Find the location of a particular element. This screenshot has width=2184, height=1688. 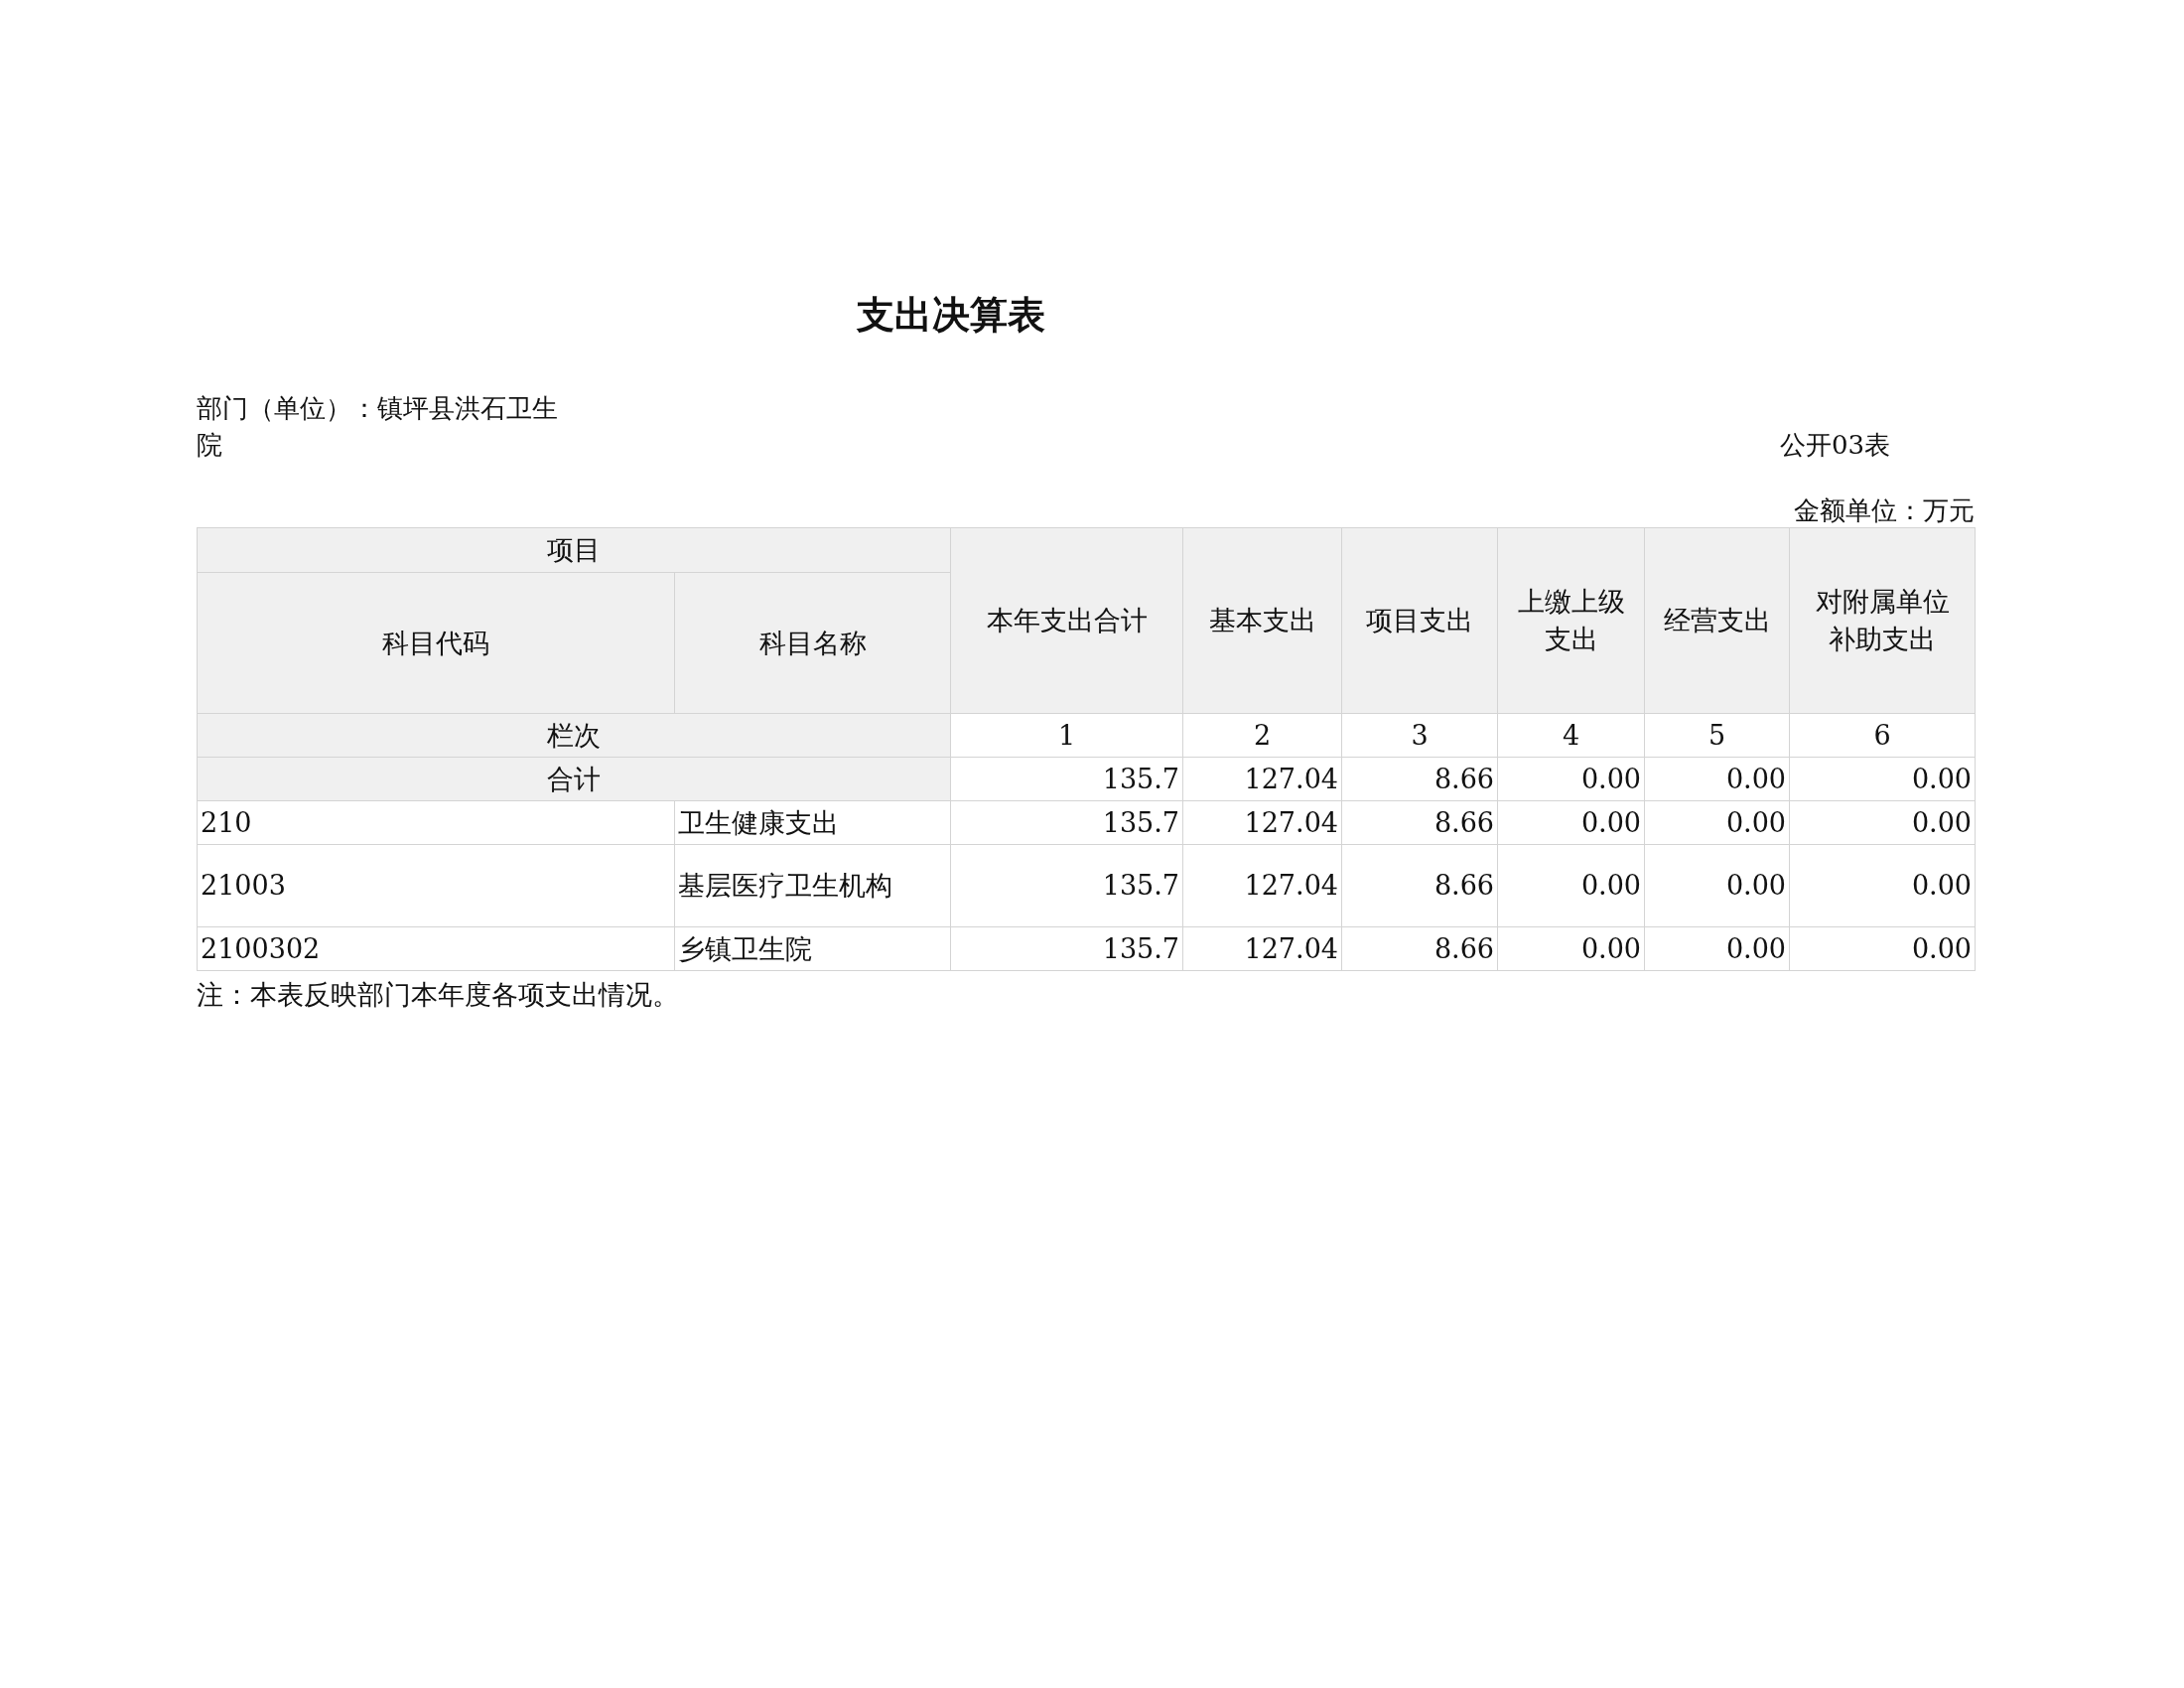

table-cell: 4 is located at coordinates (1571, 735).